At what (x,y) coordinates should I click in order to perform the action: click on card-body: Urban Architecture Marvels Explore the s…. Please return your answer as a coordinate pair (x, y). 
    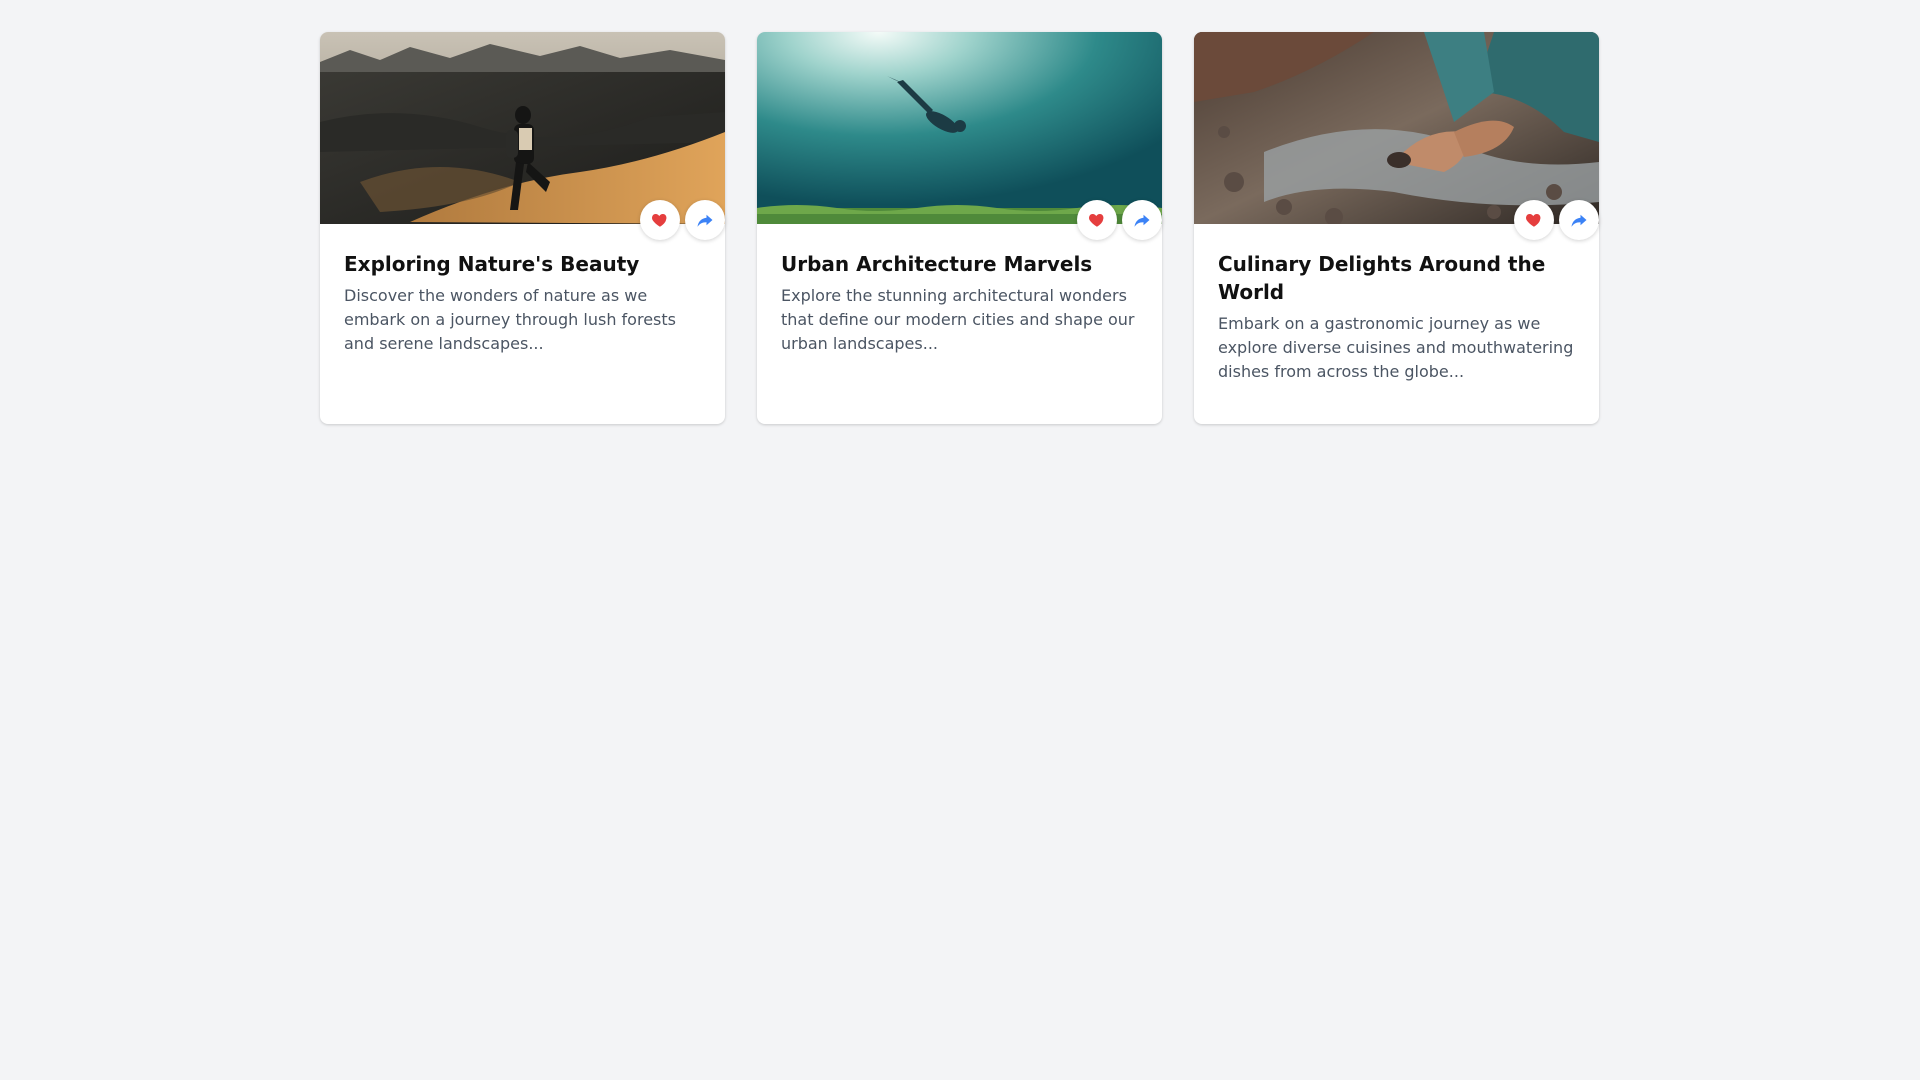
    Looking at the image, I should click on (959, 302).